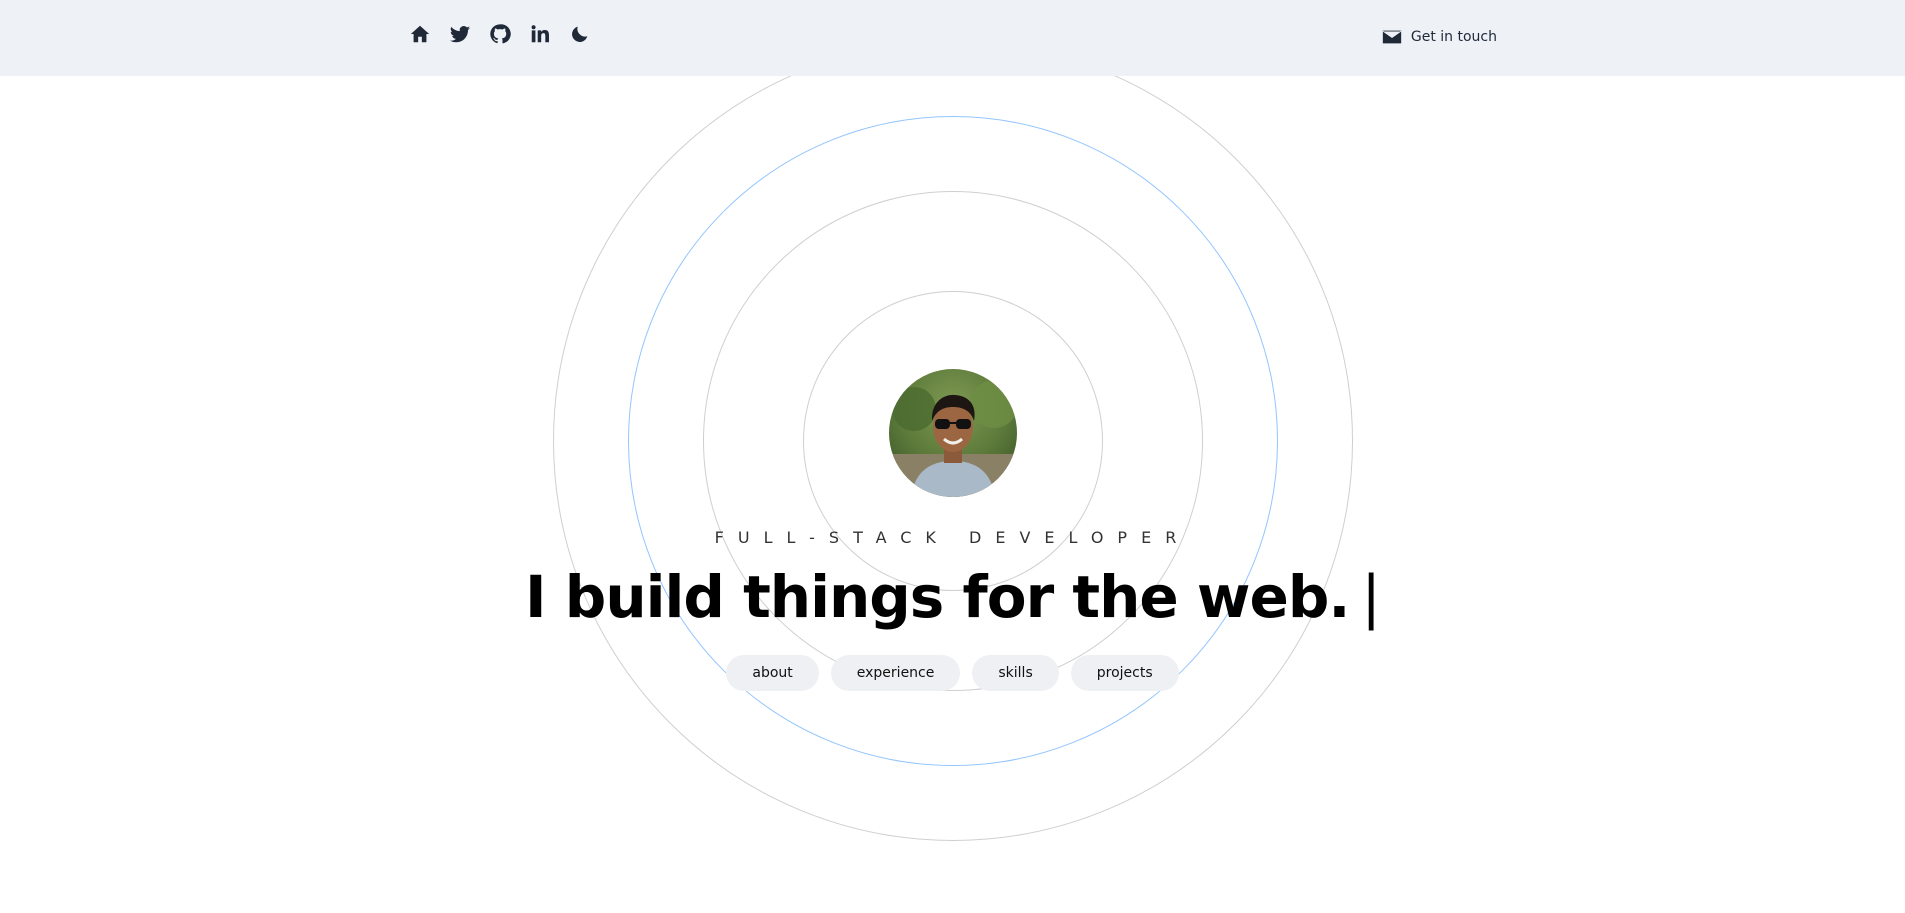 The image size is (1905, 913). Describe the element at coordinates (772, 673) in the screenshot. I see `about-button: about` at that location.